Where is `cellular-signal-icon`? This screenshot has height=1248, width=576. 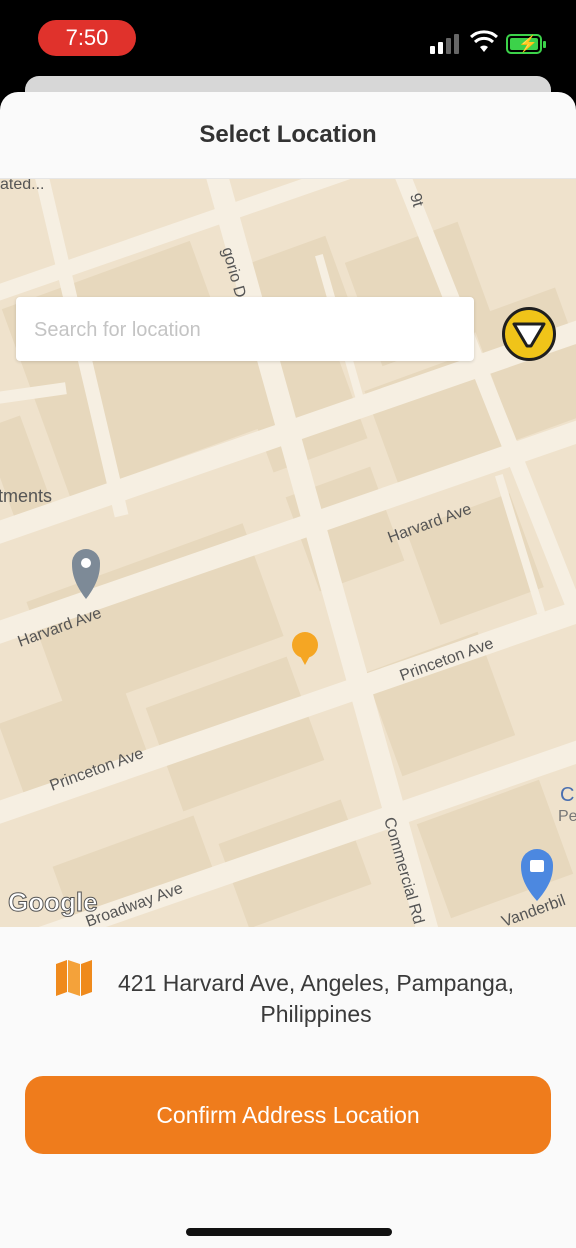 cellular-signal-icon is located at coordinates (446, 44).